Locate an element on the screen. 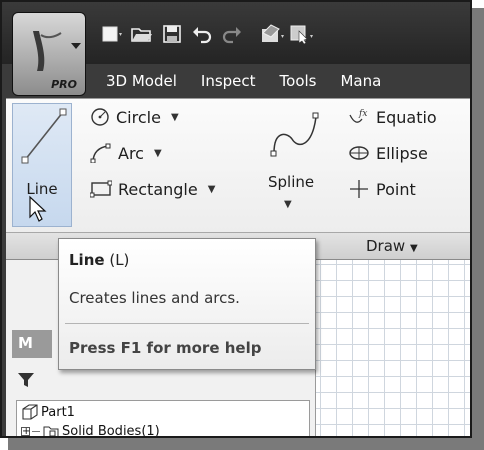  frame-shadow-right is located at coordinates (478, 229).